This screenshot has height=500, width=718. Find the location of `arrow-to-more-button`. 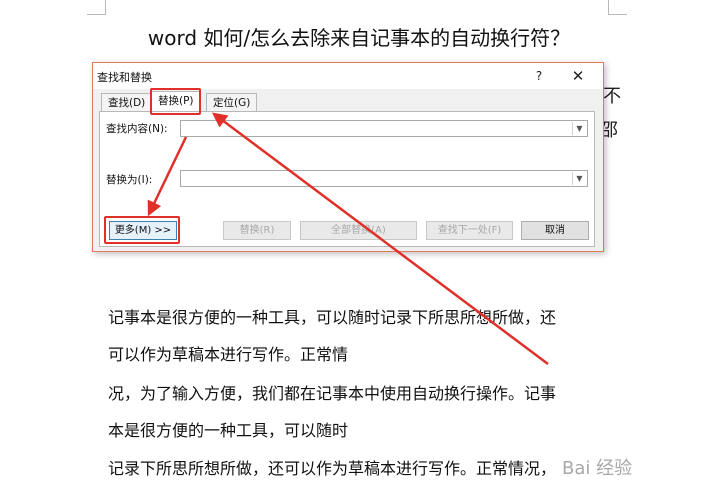

arrow-to-more-button is located at coordinates (167, 176).